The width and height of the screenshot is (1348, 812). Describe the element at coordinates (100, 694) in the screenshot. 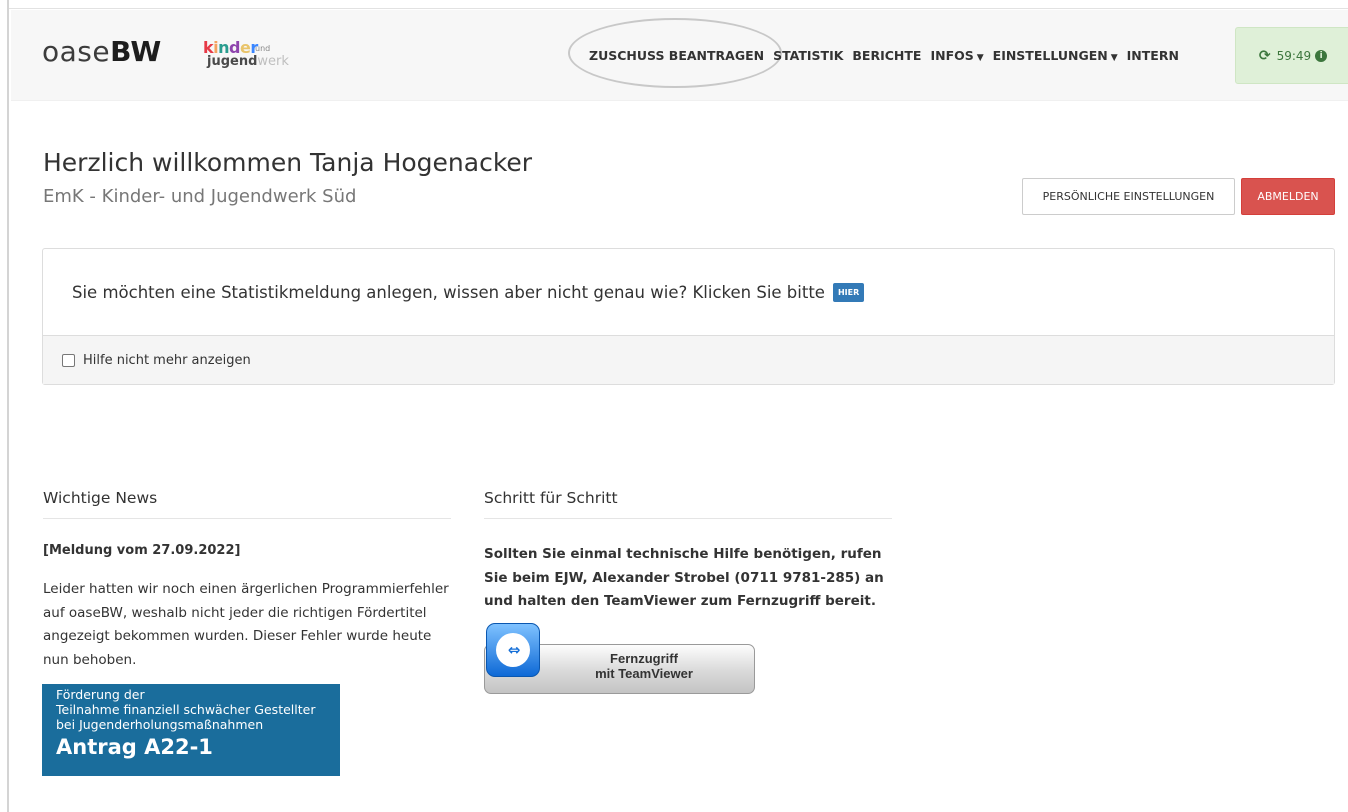

I see `banner-line: Förderung der` at that location.